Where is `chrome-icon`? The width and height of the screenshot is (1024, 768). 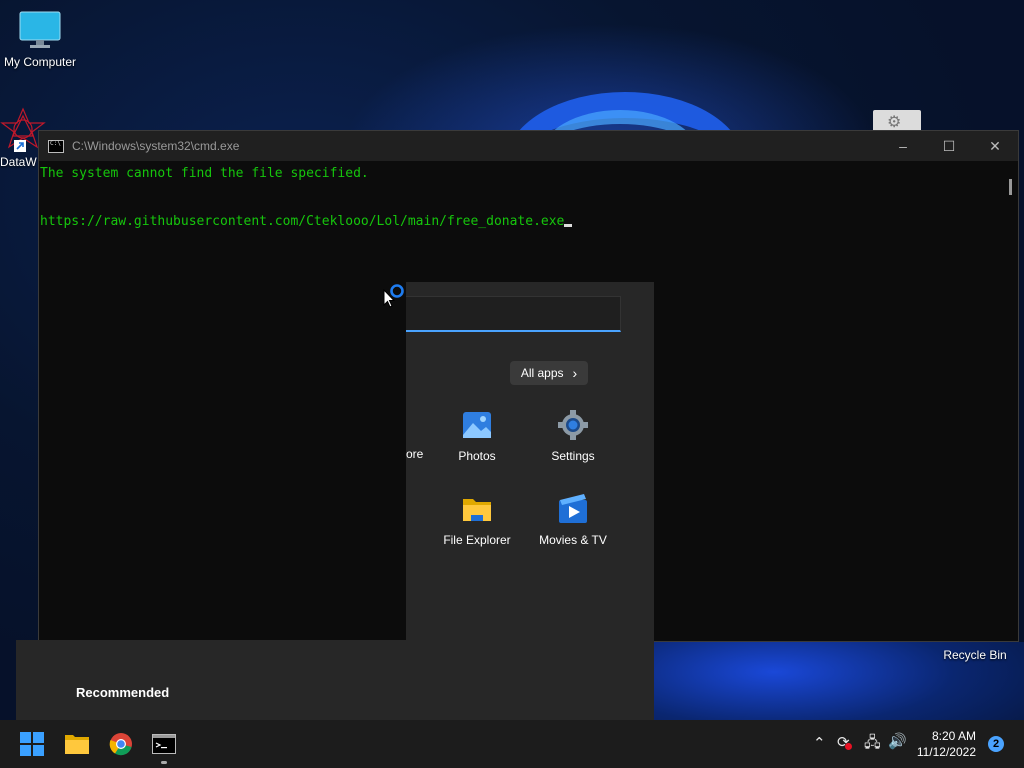
chrome-icon is located at coordinates (120, 744).